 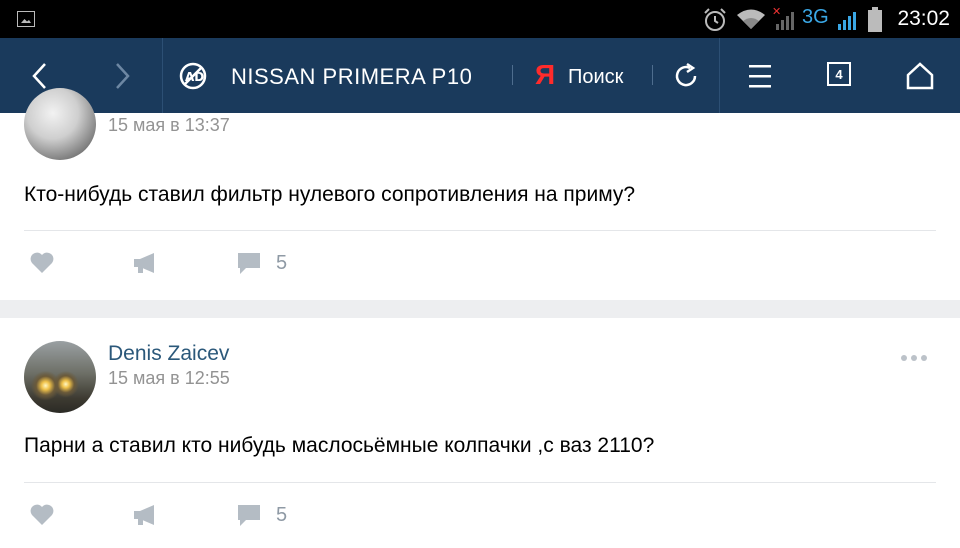 What do you see at coordinates (168, 354) in the screenshot?
I see `author-name: Denis Zaicev` at bounding box center [168, 354].